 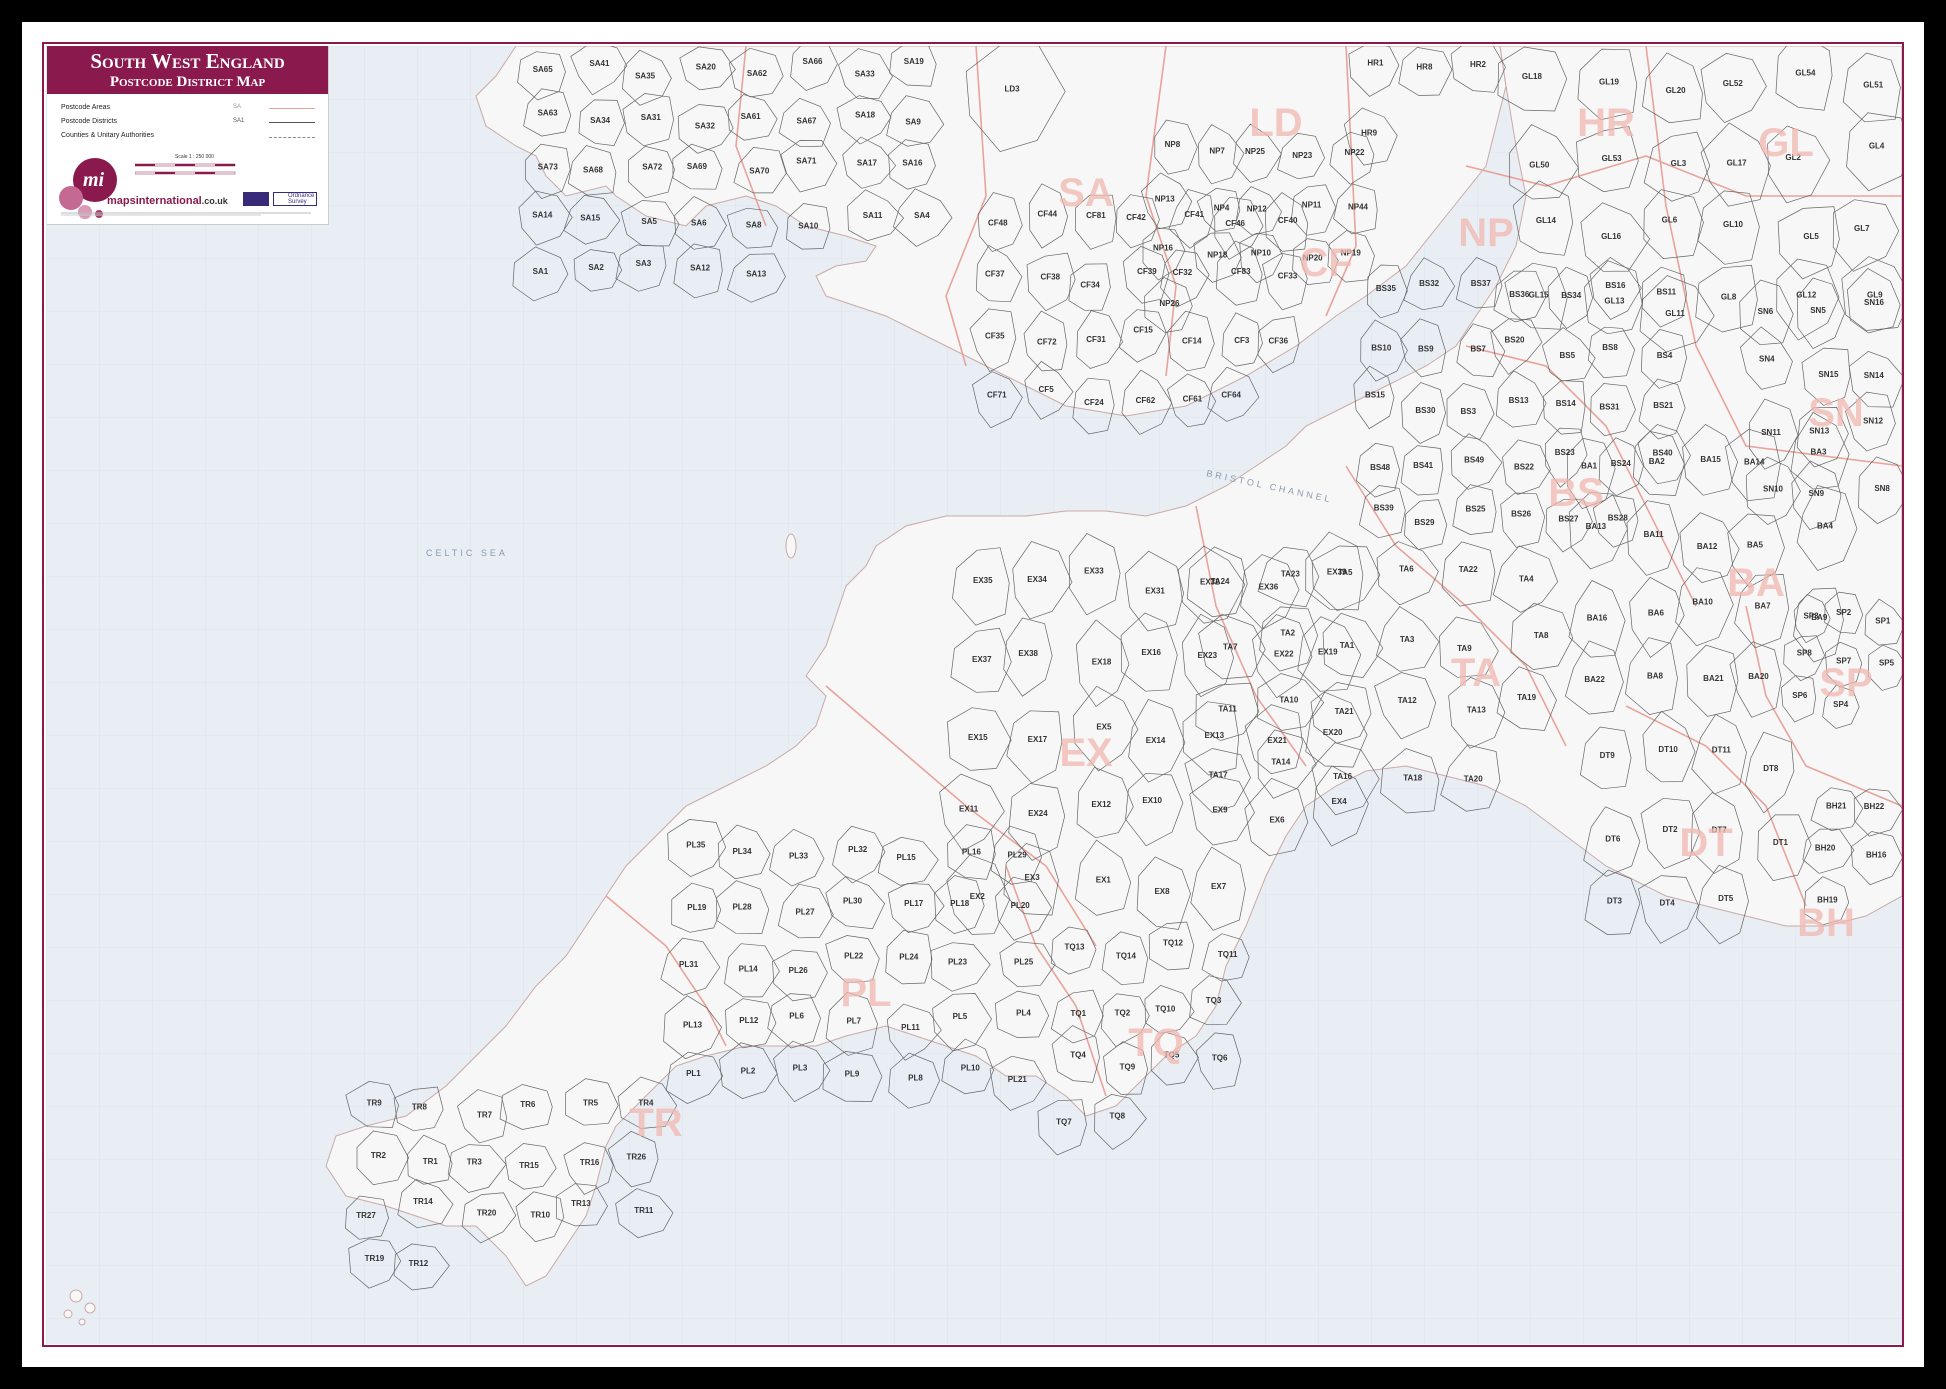 What do you see at coordinates (806, 120) in the screenshot?
I see `district-label-sa67: SA67` at bounding box center [806, 120].